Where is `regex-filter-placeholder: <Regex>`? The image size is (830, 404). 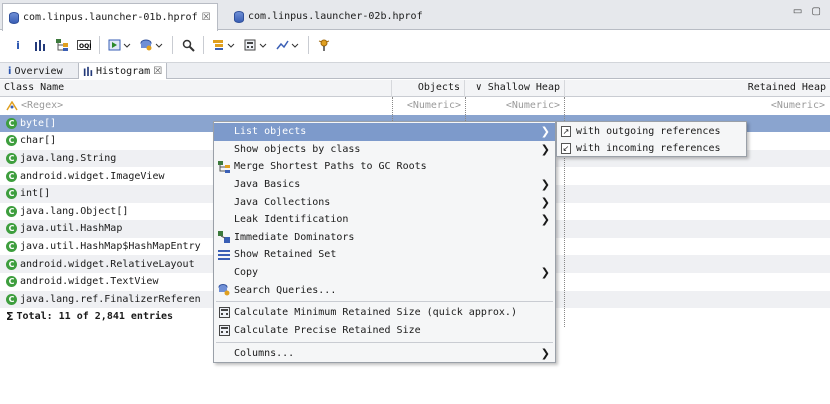 regex-filter-placeholder: <Regex> is located at coordinates (42, 106).